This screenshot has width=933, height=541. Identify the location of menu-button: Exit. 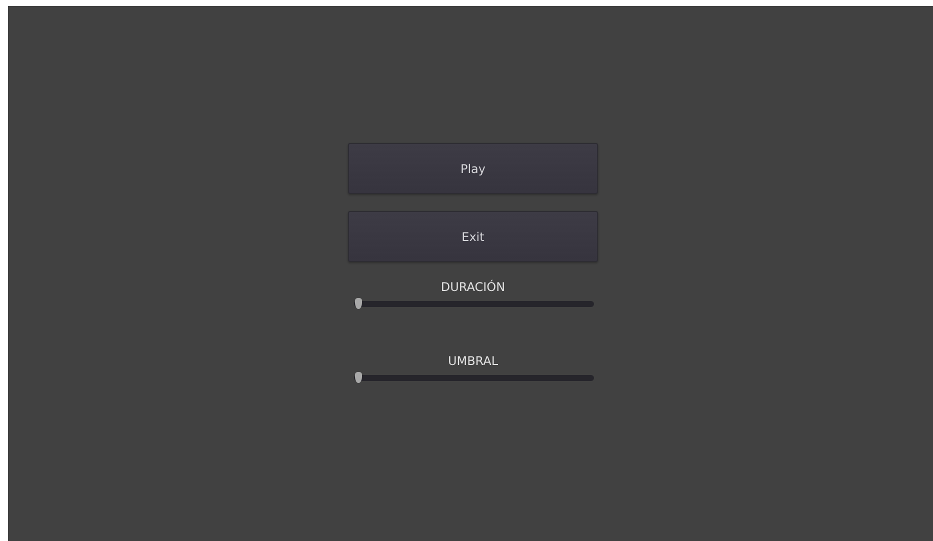
(473, 236).